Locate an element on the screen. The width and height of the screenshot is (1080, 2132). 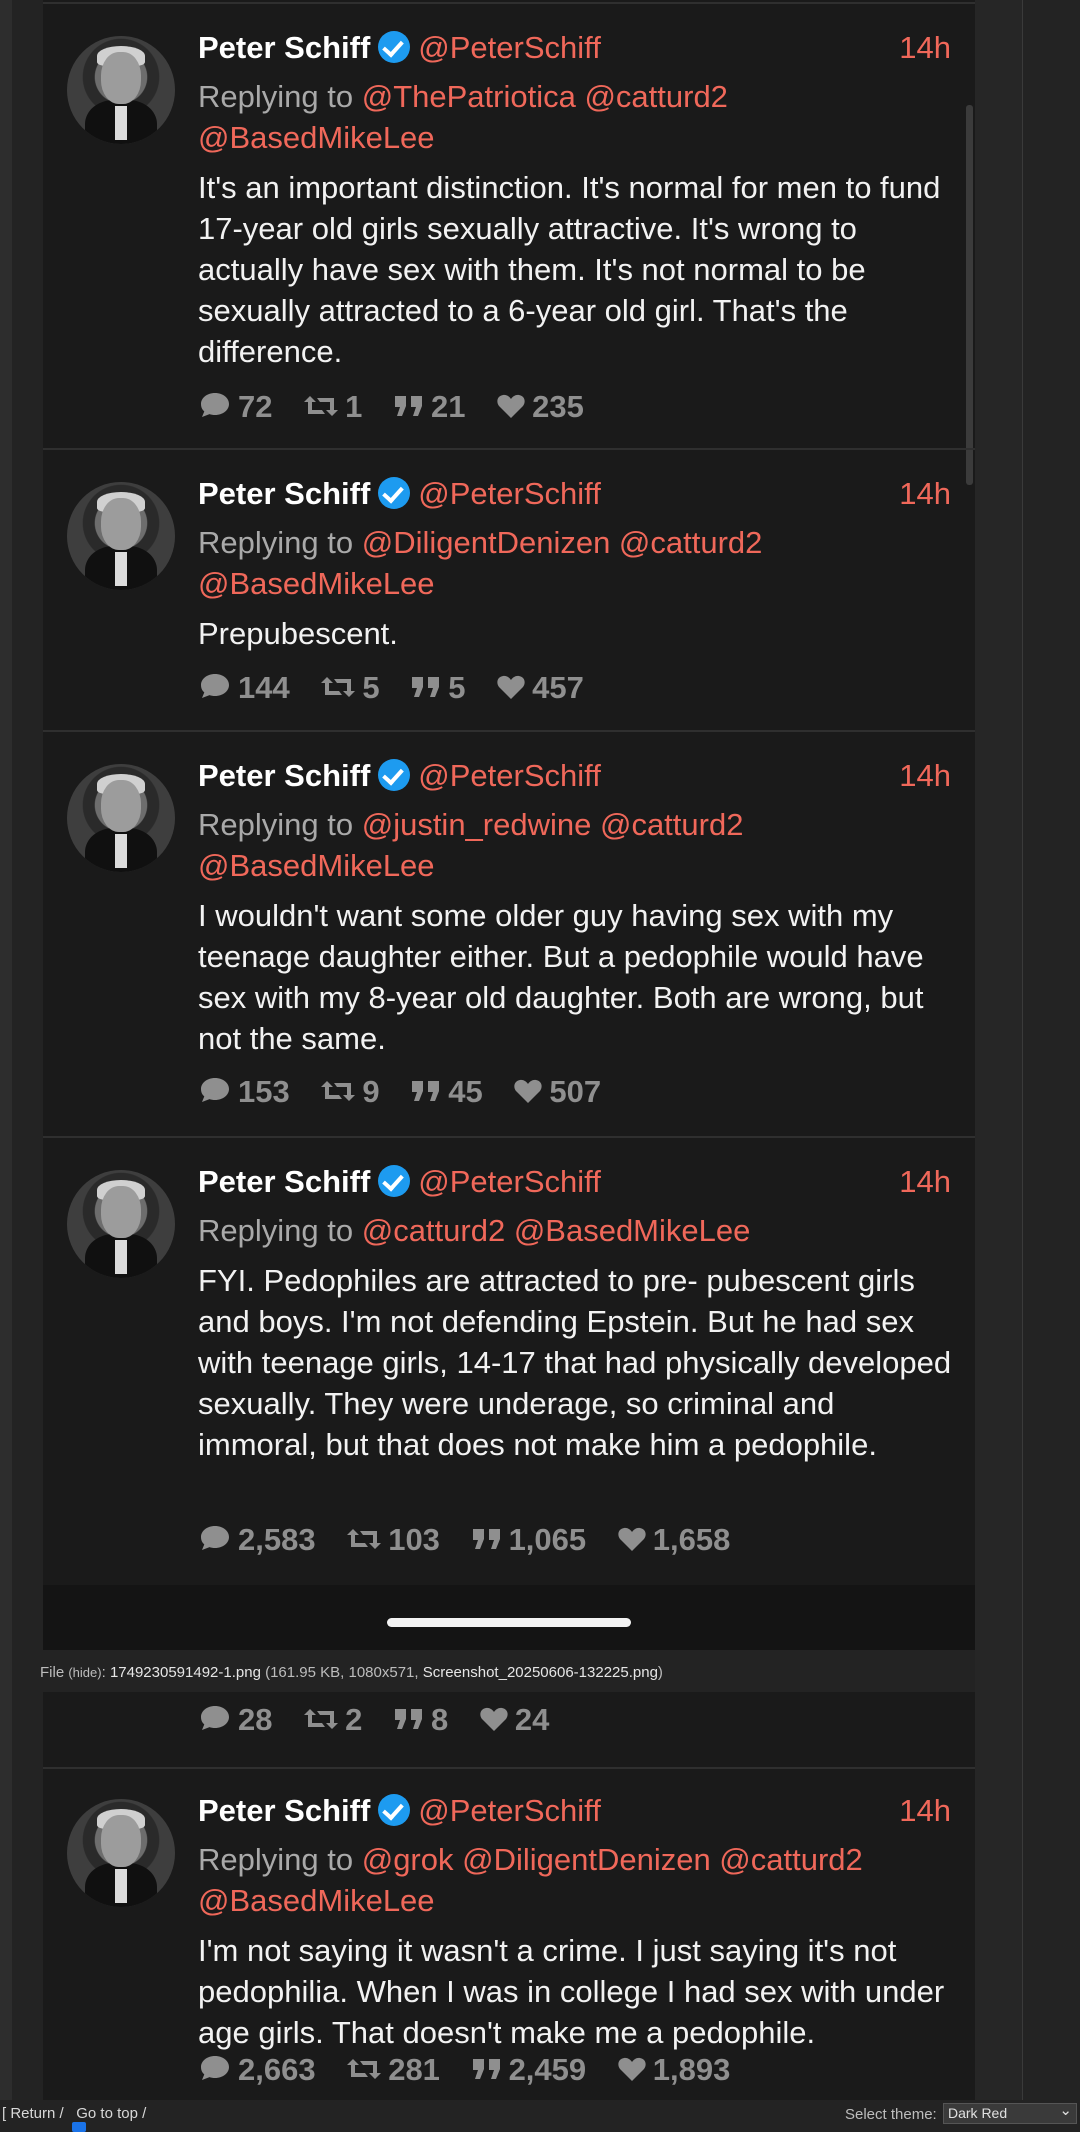
quote-count: 8 is located at coordinates (420, 1720).